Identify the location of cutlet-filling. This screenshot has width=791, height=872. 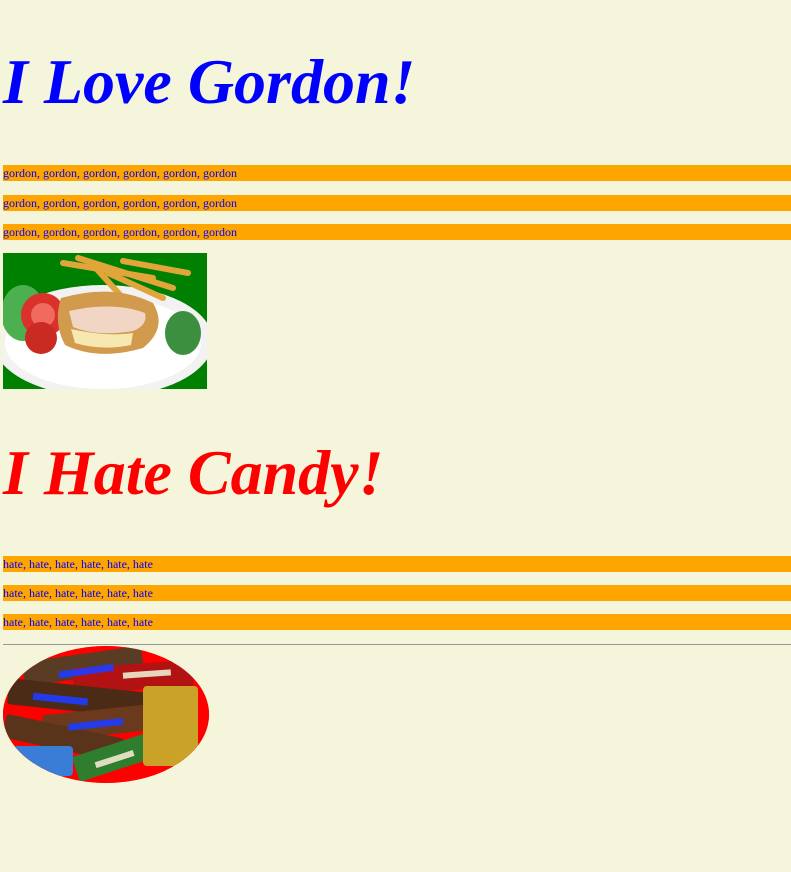
(107, 320).